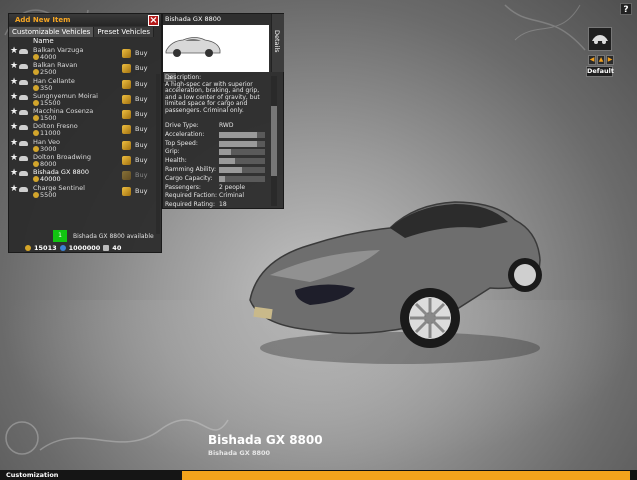 The image size is (637, 480). What do you see at coordinates (48, 148) in the screenshot?
I see `vehicle-price: 3000` at bounding box center [48, 148].